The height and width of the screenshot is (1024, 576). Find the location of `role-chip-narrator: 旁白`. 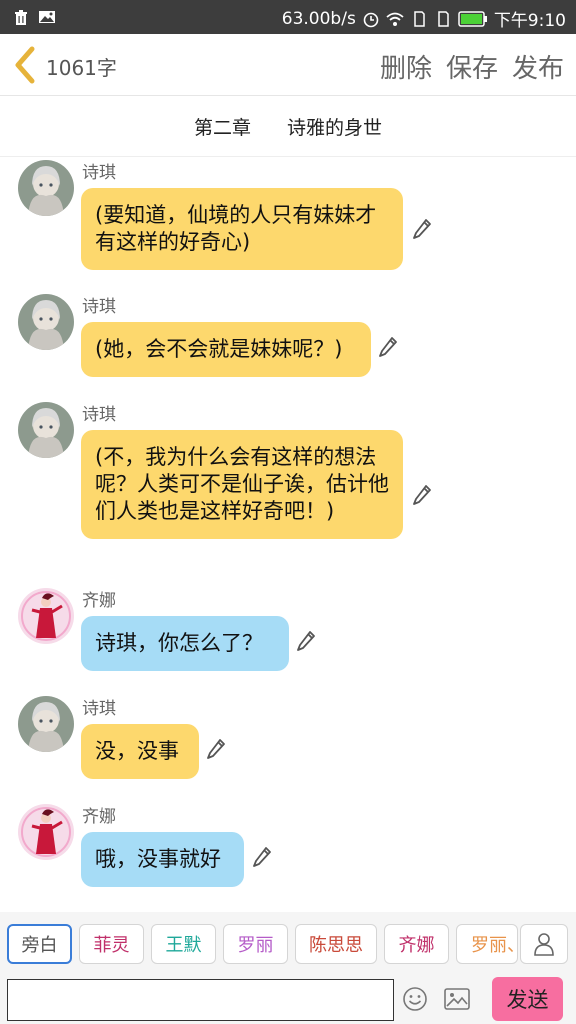

role-chip-narrator: 旁白 is located at coordinates (39, 944).